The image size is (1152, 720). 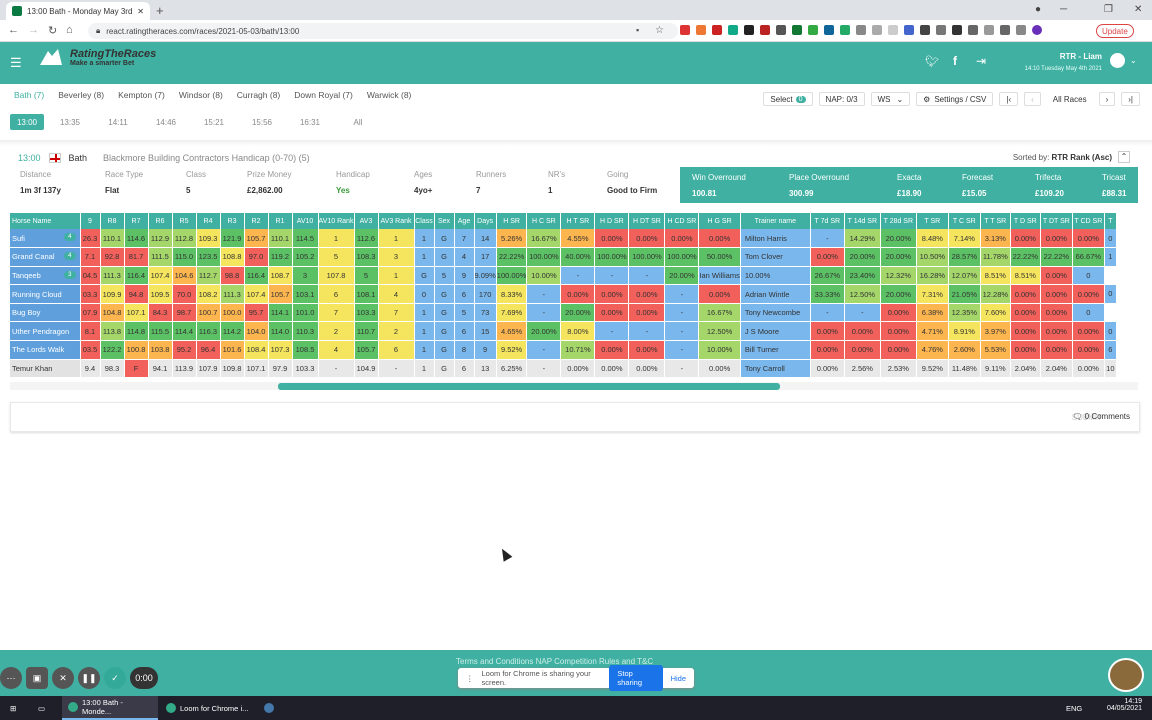 What do you see at coordinates (529, 386) in the screenshot?
I see `scrollbar-thumb` at bounding box center [529, 386].